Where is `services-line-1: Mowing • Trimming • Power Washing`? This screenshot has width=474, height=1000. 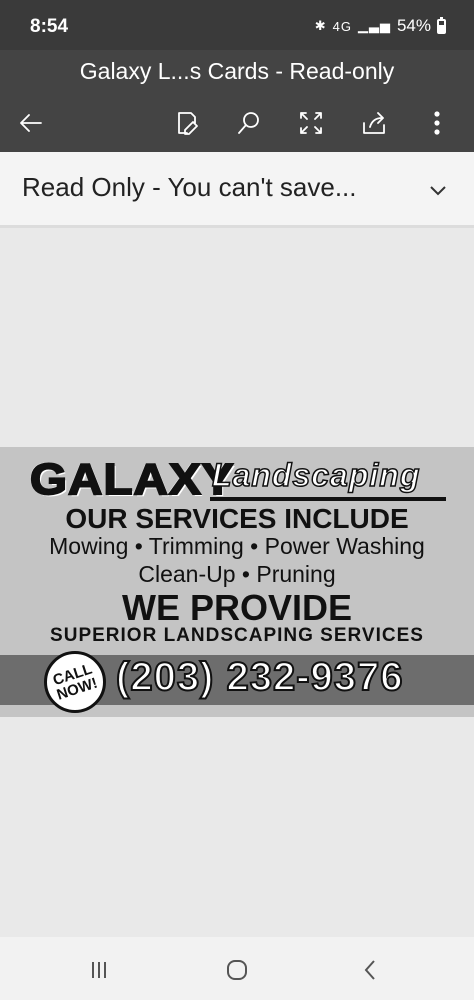
services-line-1: Mowing • Trimming • Power Washing is located at coordinates (237, 546).